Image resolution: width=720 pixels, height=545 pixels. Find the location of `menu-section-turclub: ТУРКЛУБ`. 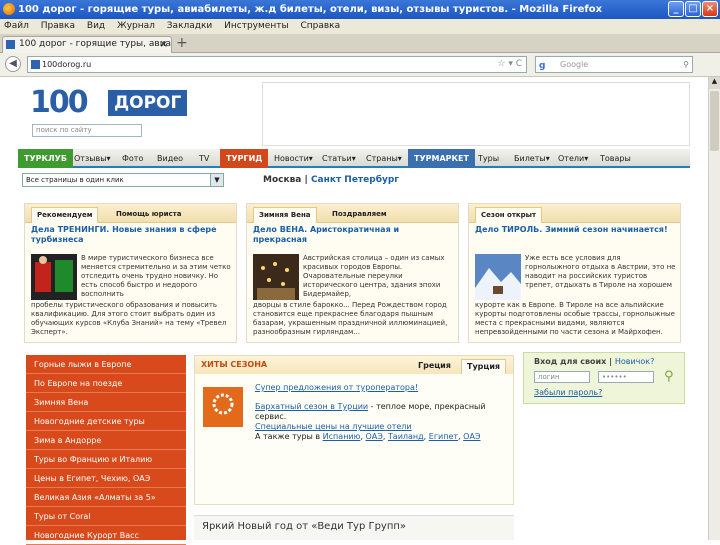

menu-section-turclub: ТУРКЛУБ is located at coordinates (45, 158).